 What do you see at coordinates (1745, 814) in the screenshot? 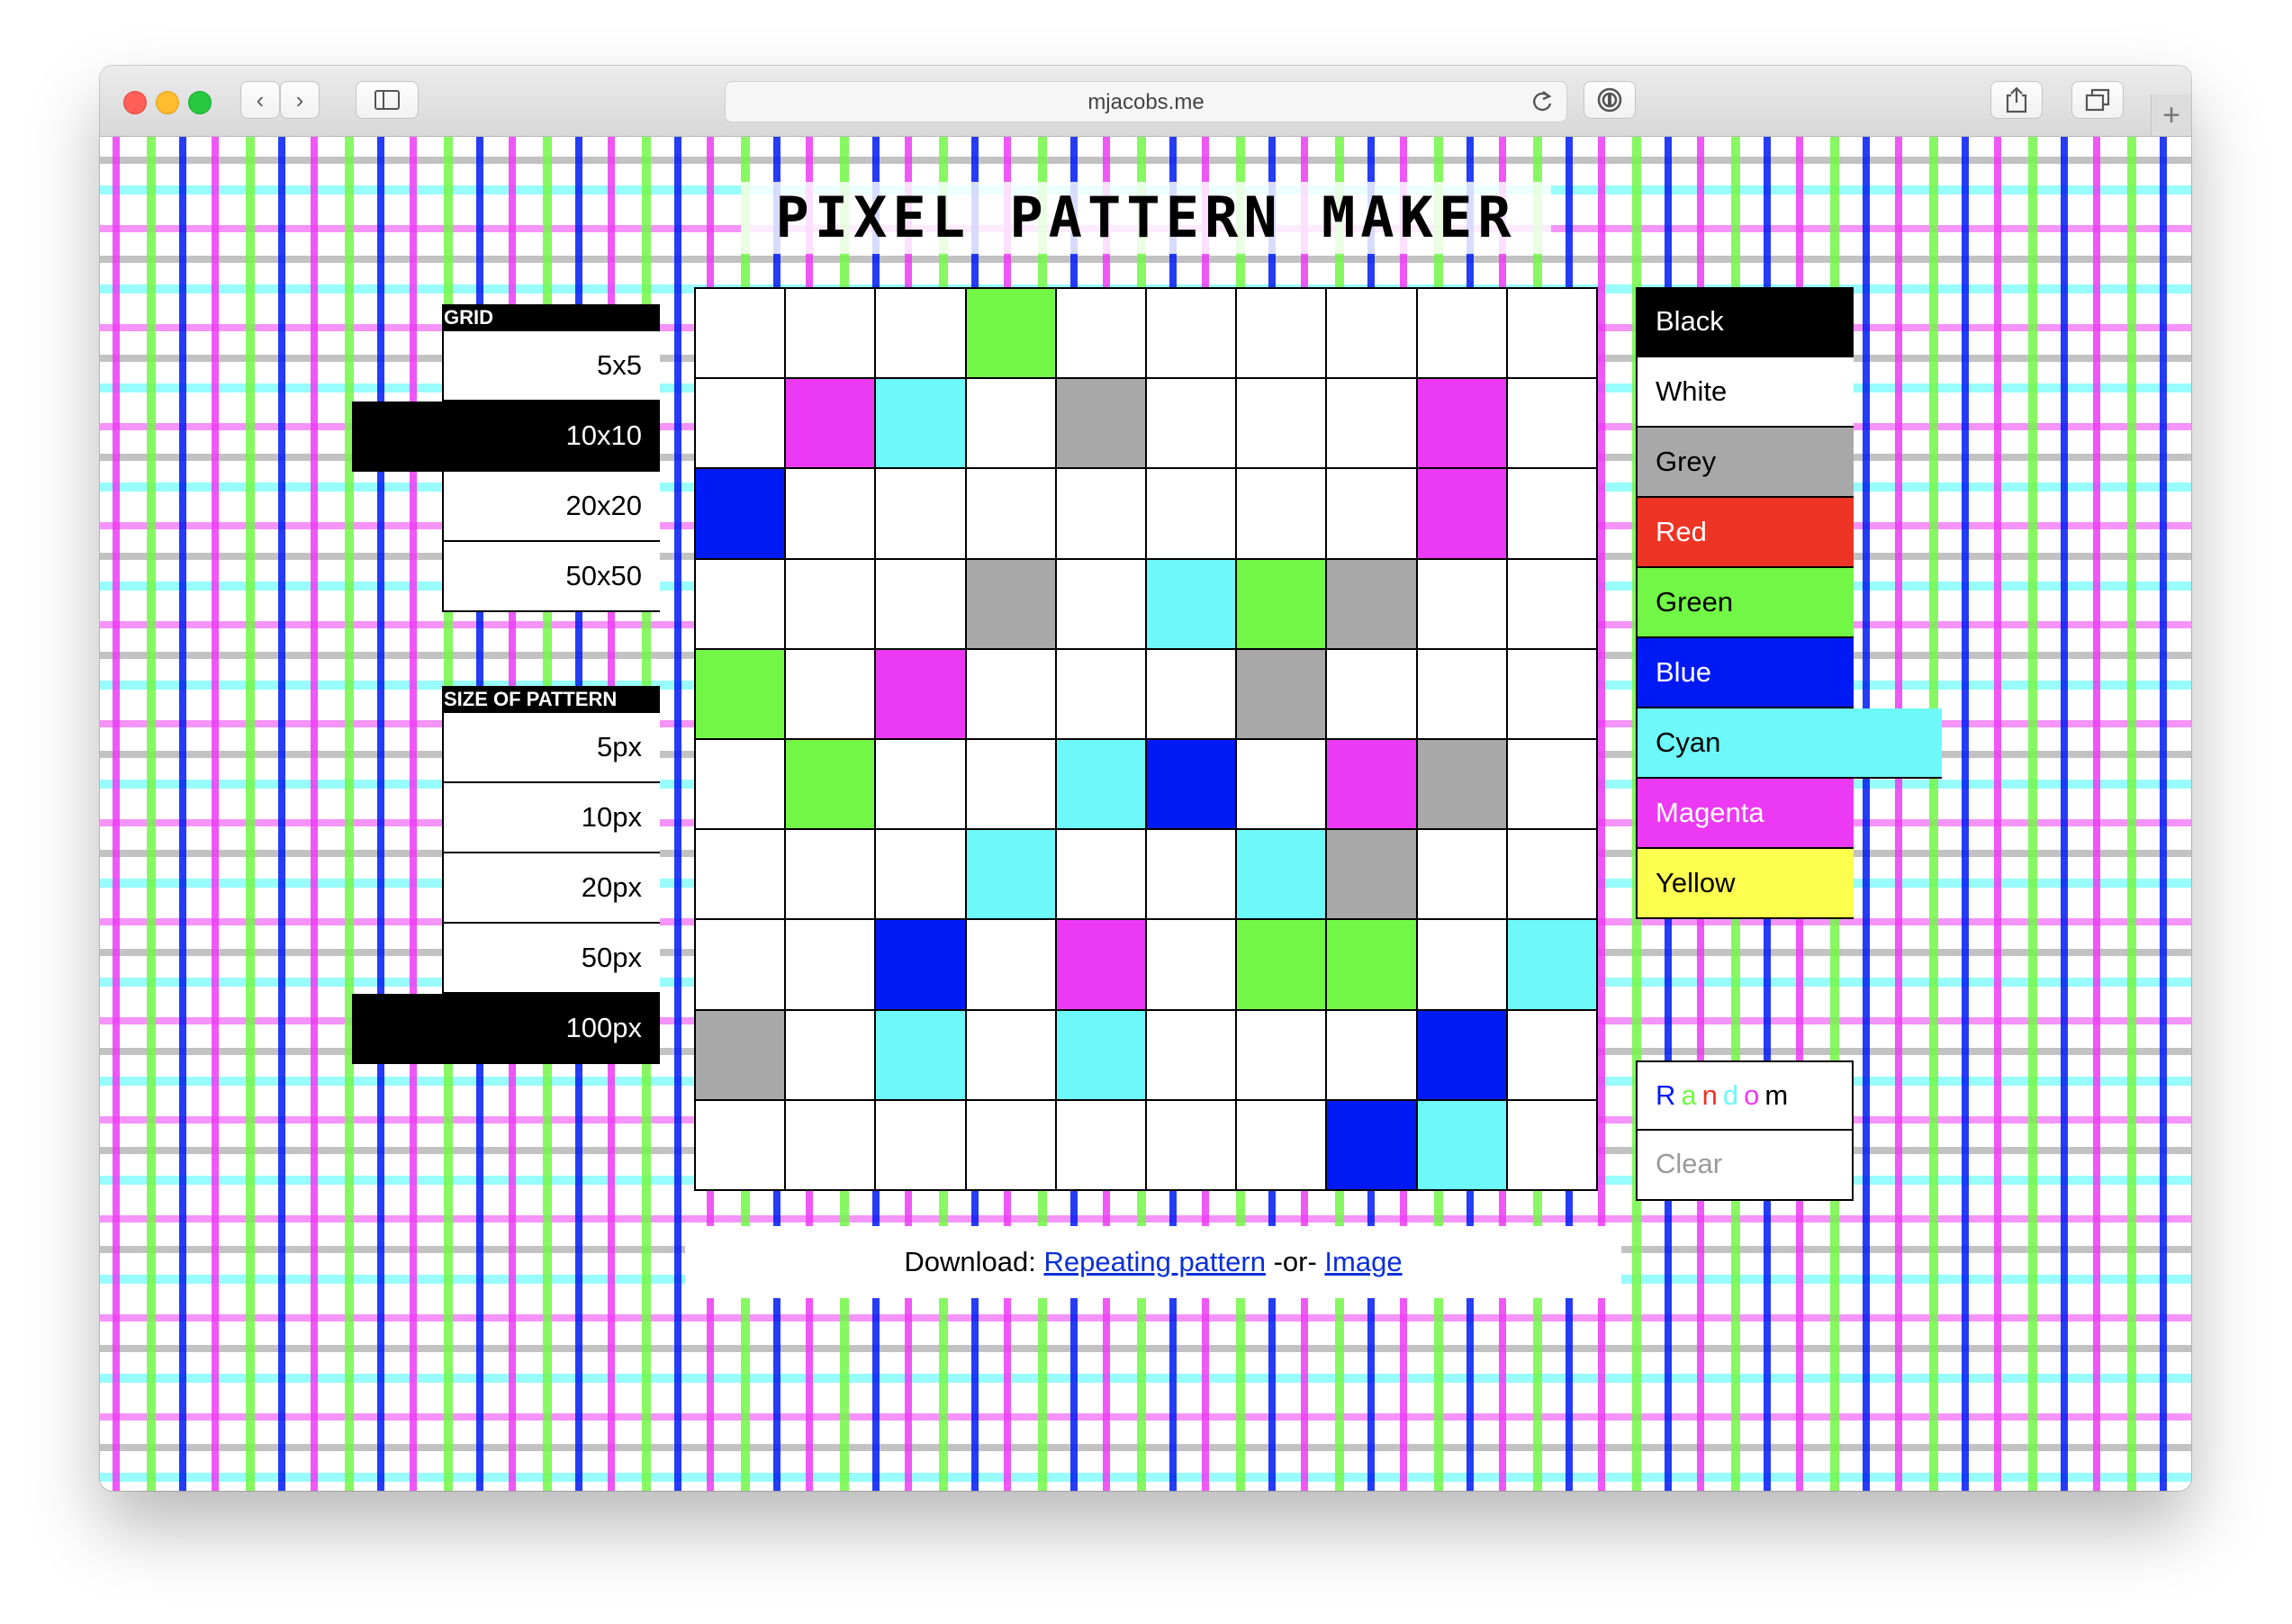
I see `color-swatch-magenta: Magenta` at bounding box center [1745, 814].